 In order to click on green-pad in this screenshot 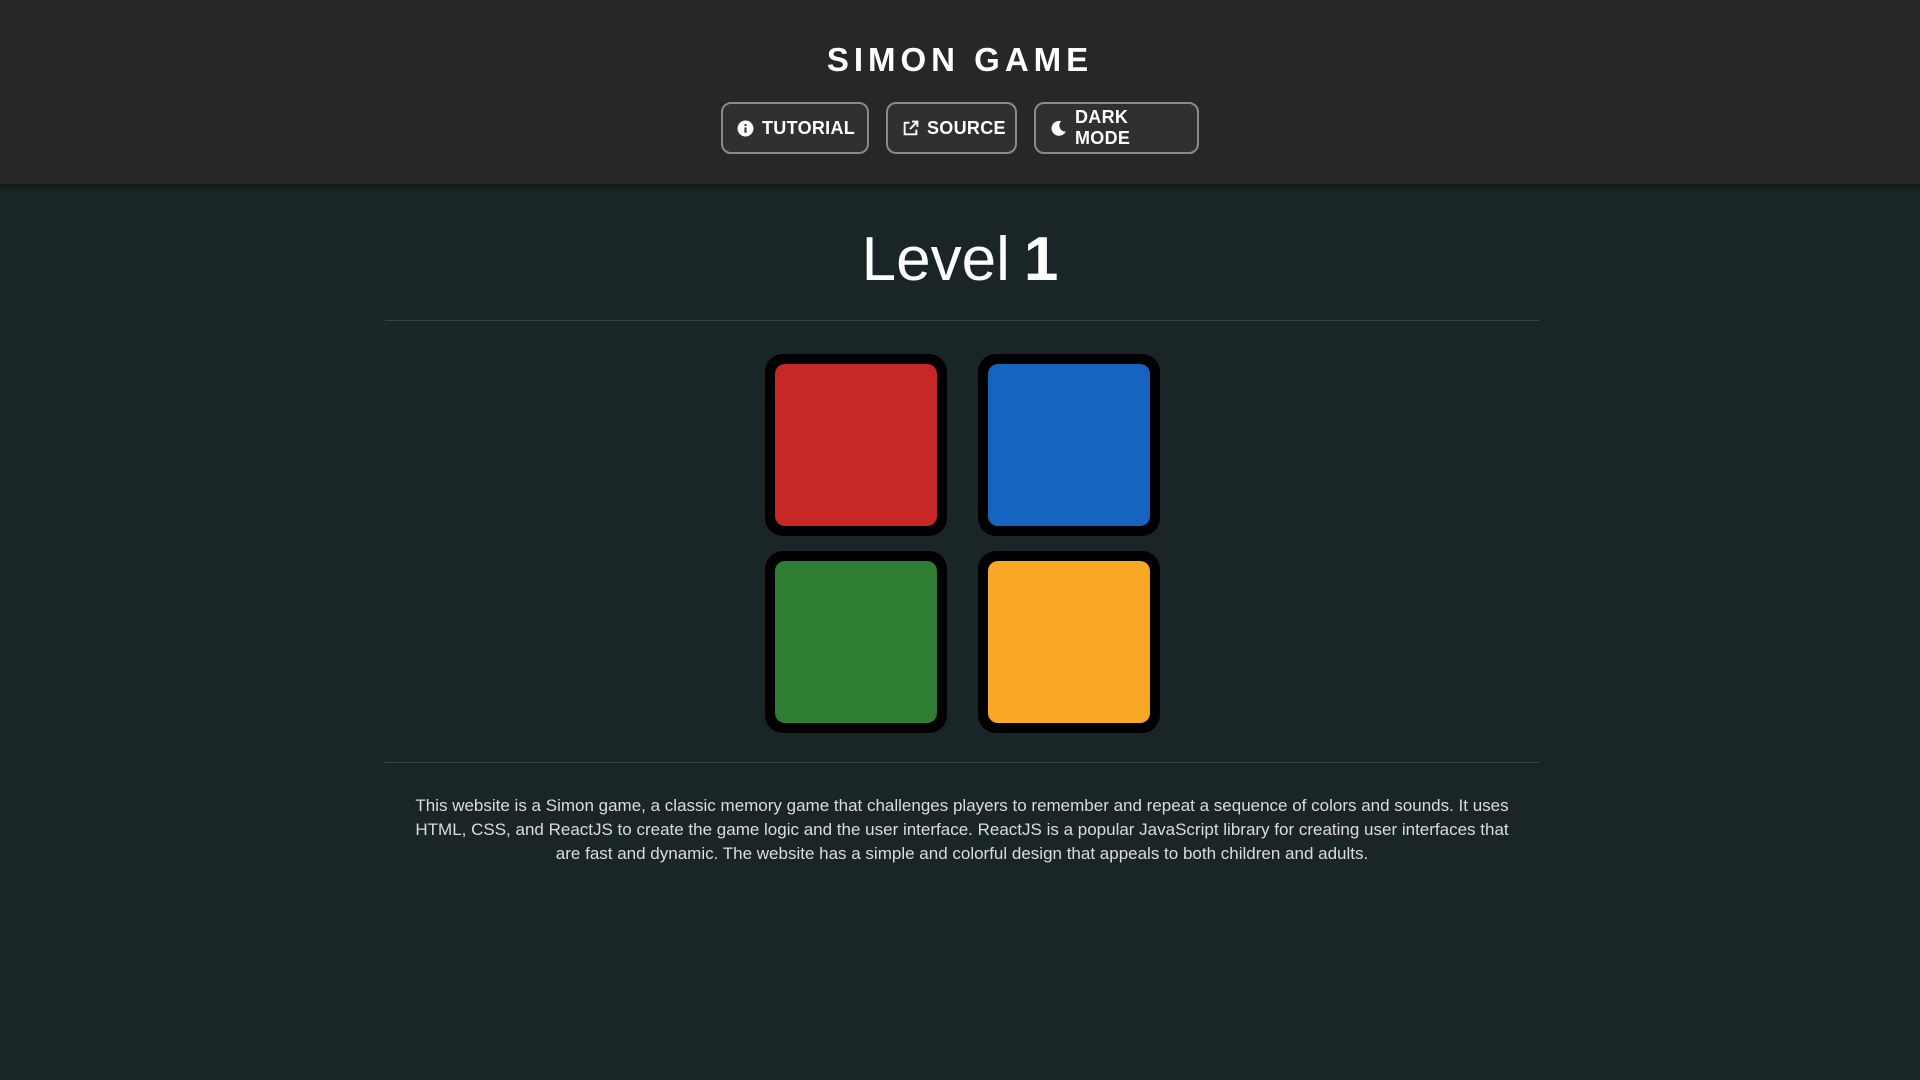, I will do `click(856, 642)`.